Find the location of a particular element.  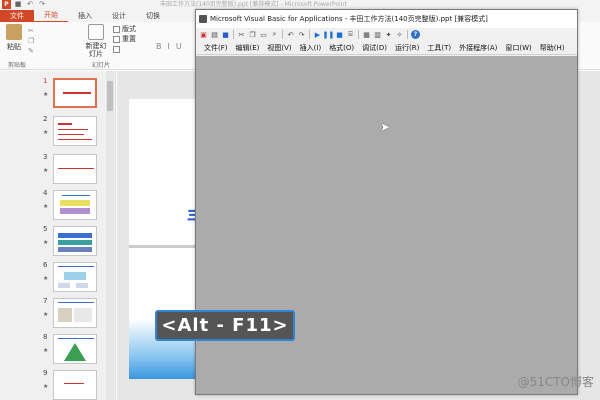

thumbnail-row: 8 ★ is located at coordinates (57, 350).